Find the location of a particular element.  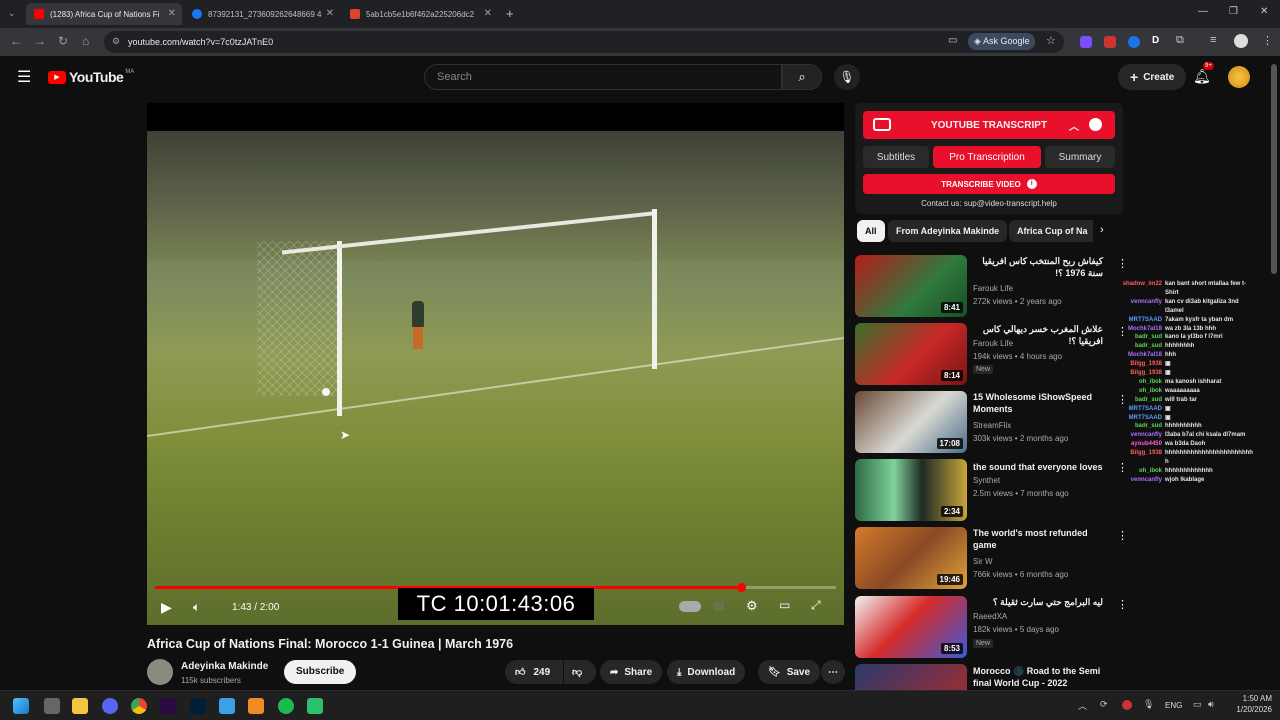

theater-mode-icon: ▭ is located at coordinates (784, 605).